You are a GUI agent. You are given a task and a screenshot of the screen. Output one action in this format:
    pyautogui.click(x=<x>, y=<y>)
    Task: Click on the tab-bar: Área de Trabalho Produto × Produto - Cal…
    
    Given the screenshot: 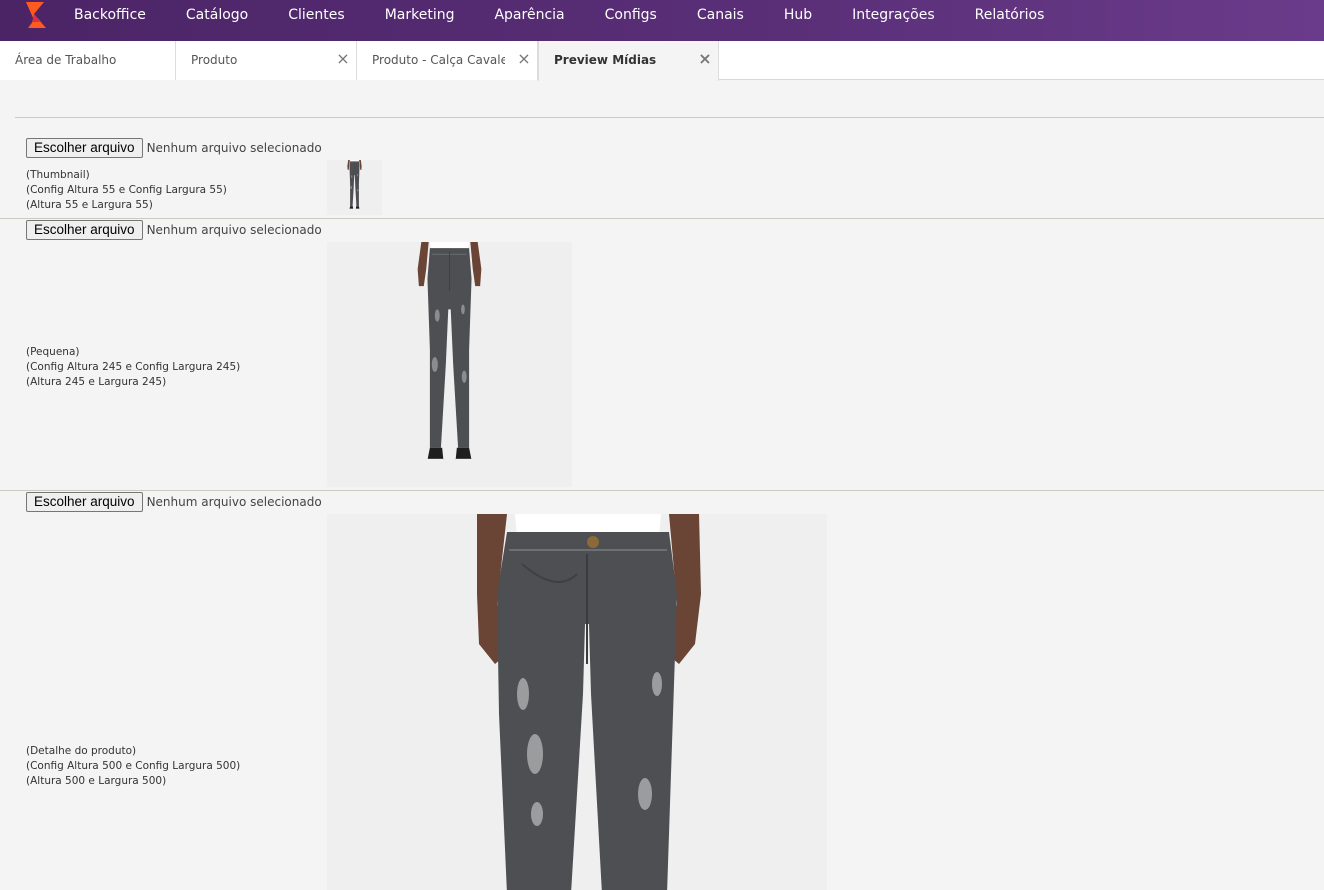 What is the action you would take?
    pyautogui.click(x=662, y=61)
    